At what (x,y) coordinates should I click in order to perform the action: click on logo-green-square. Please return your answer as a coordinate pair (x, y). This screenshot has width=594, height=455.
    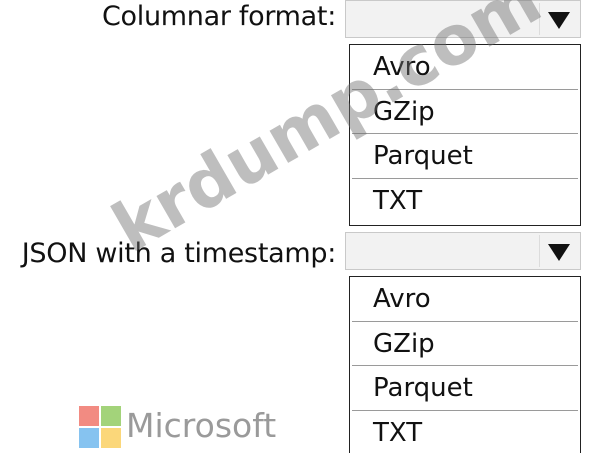
    Looking at the image, I should click on (111, 416).